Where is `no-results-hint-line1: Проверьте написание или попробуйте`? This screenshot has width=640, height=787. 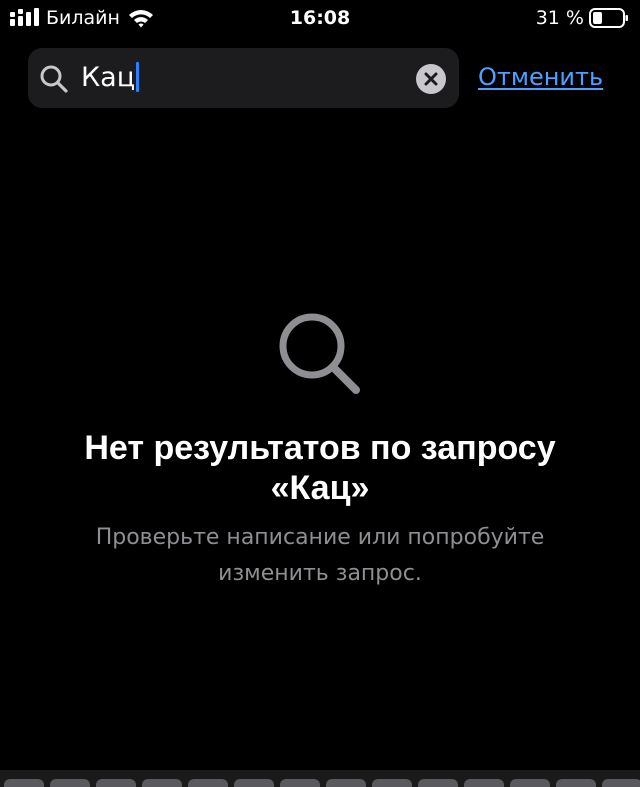
no-results-hint-line1: Проверьте написание или попробуйте is located at coordinates (320, 537).